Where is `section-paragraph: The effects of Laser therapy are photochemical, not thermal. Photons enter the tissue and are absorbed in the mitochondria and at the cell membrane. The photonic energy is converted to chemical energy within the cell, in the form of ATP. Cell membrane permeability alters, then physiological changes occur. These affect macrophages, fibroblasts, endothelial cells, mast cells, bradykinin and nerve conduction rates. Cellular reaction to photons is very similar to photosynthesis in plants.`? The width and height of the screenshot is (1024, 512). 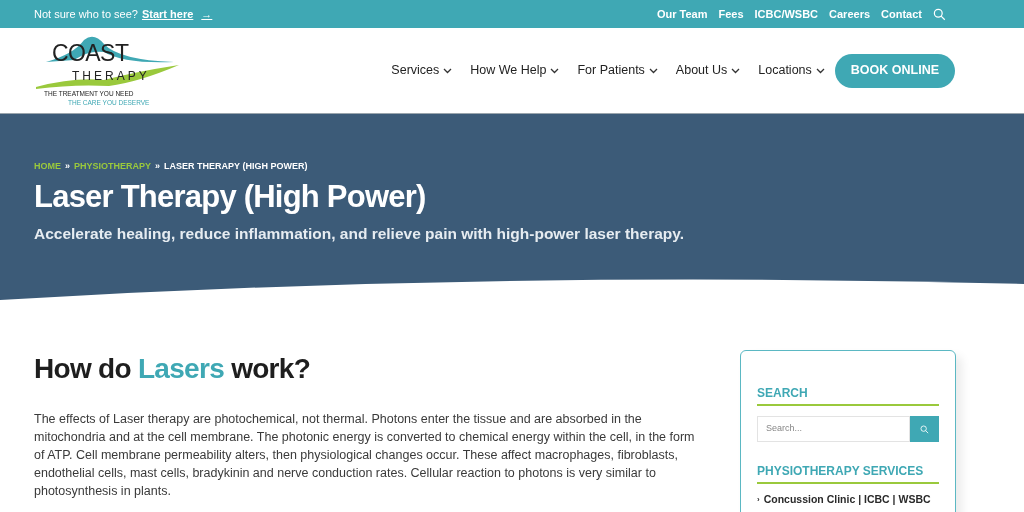 section-paragraph: The effects of Laser therapy are photochemical, not thermal. Photons enter the tissue and are absorbed in the mitochondria and at the cell membrane. The photonic energy is converted to chemical energy within the cell, in the form of ATP. Cell membrane permeability alters, then physiological changes occur. These affect macrophages, fibroblasts, endothelial cells, mast cells, bradykinin and nerve conduction rates. Cellular reaction to photons is very similar to photosynthesis in plants. is located at coordinates (365, 455).